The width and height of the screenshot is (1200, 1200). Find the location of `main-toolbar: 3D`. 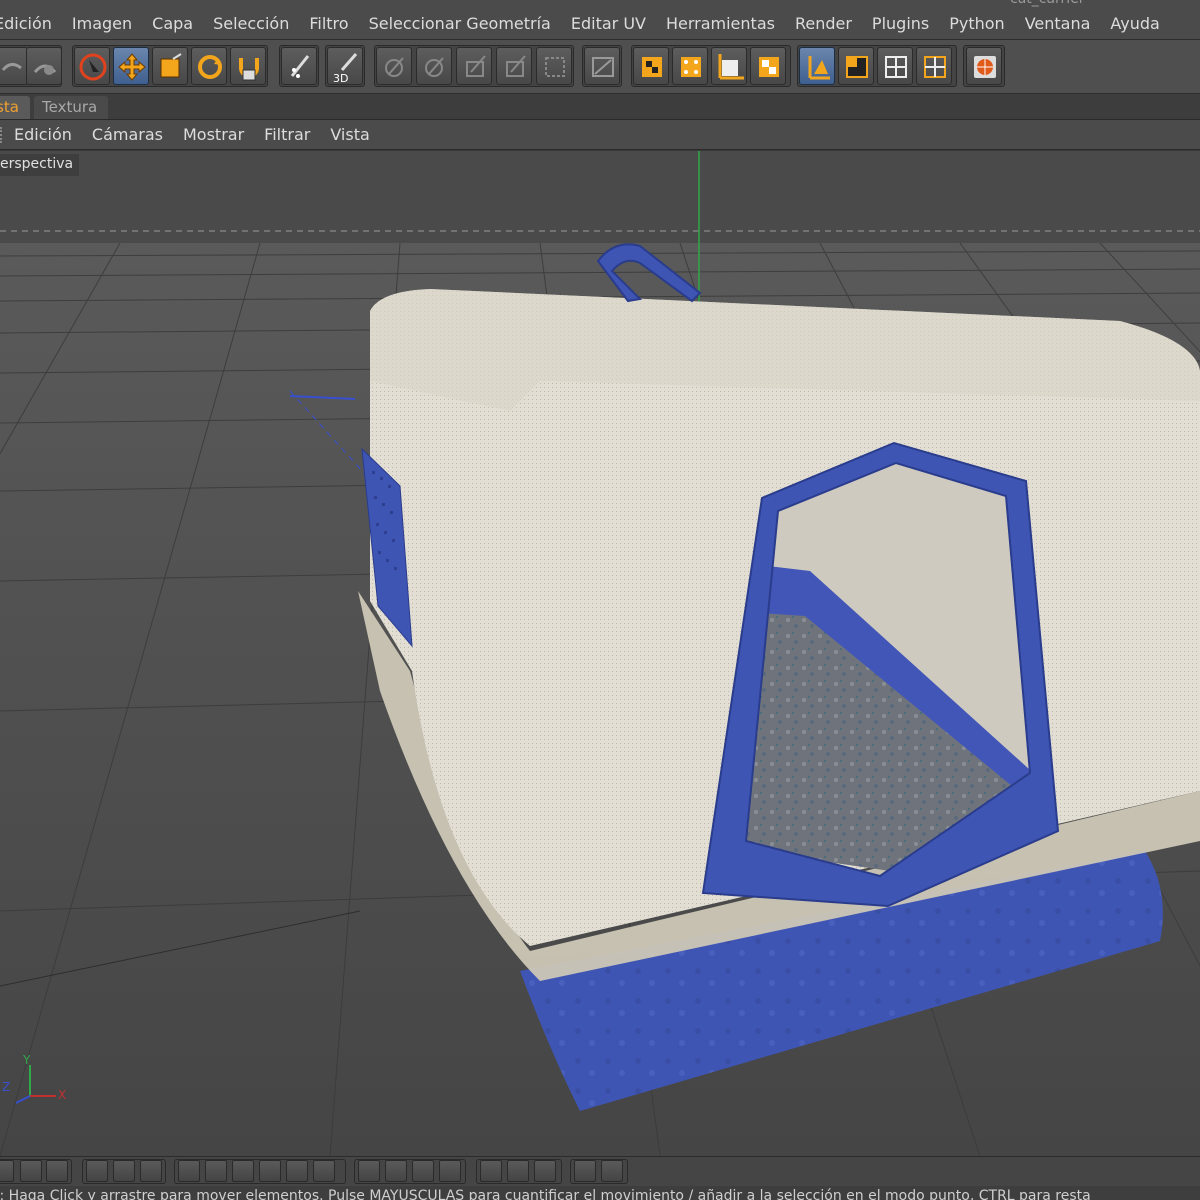

main-toolbar: 3D is located at coordinates (600, 67).